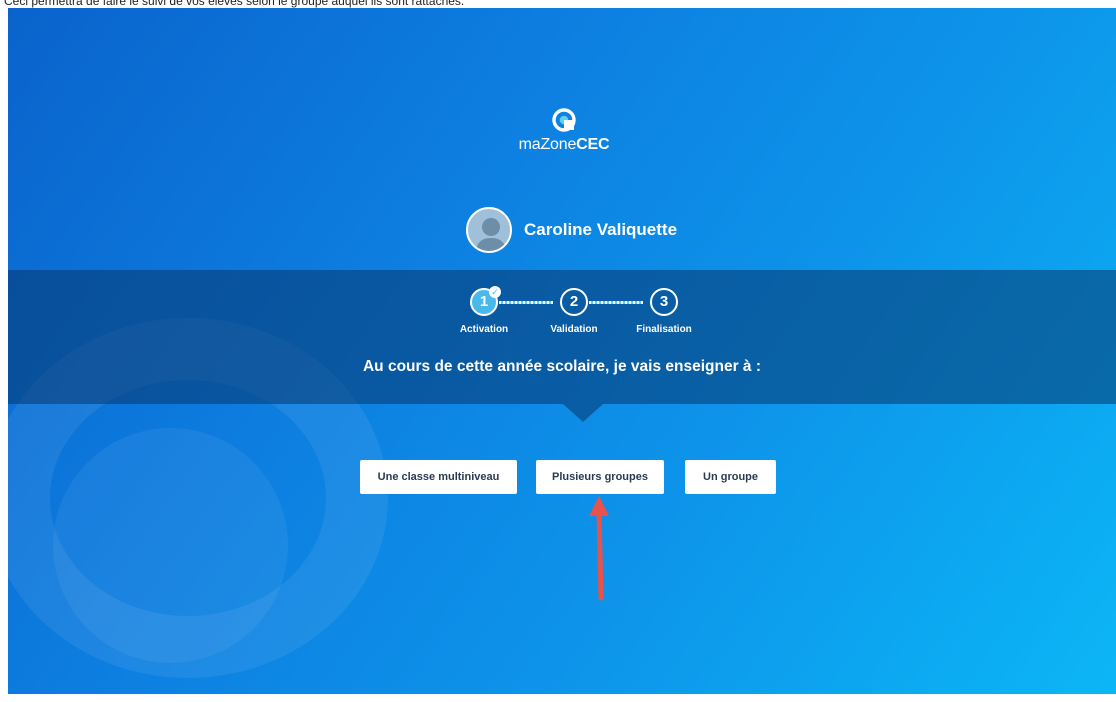  Describe the element at coordinates (574, 302) in the screenshot. I see `step-circle: 2` at that location.